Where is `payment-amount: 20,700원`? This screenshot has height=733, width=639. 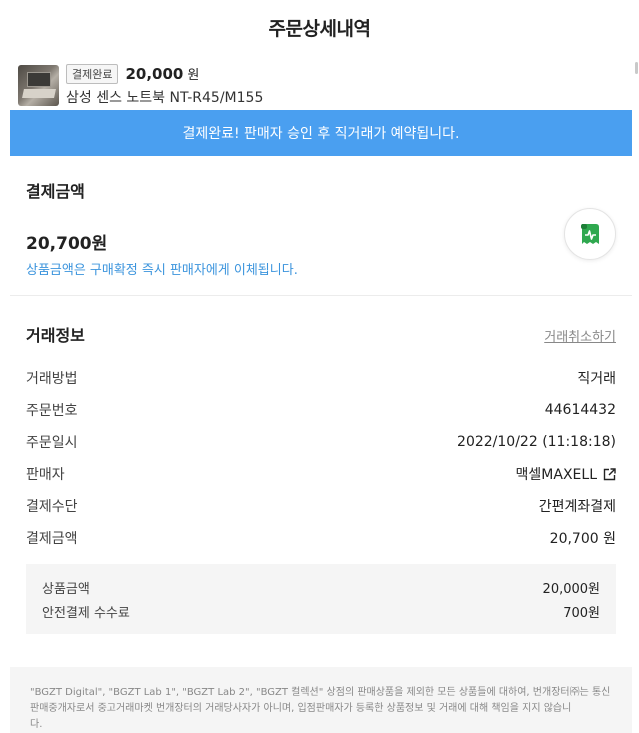
payment-amount: 20,700원 is located at coordinates (67, 244).